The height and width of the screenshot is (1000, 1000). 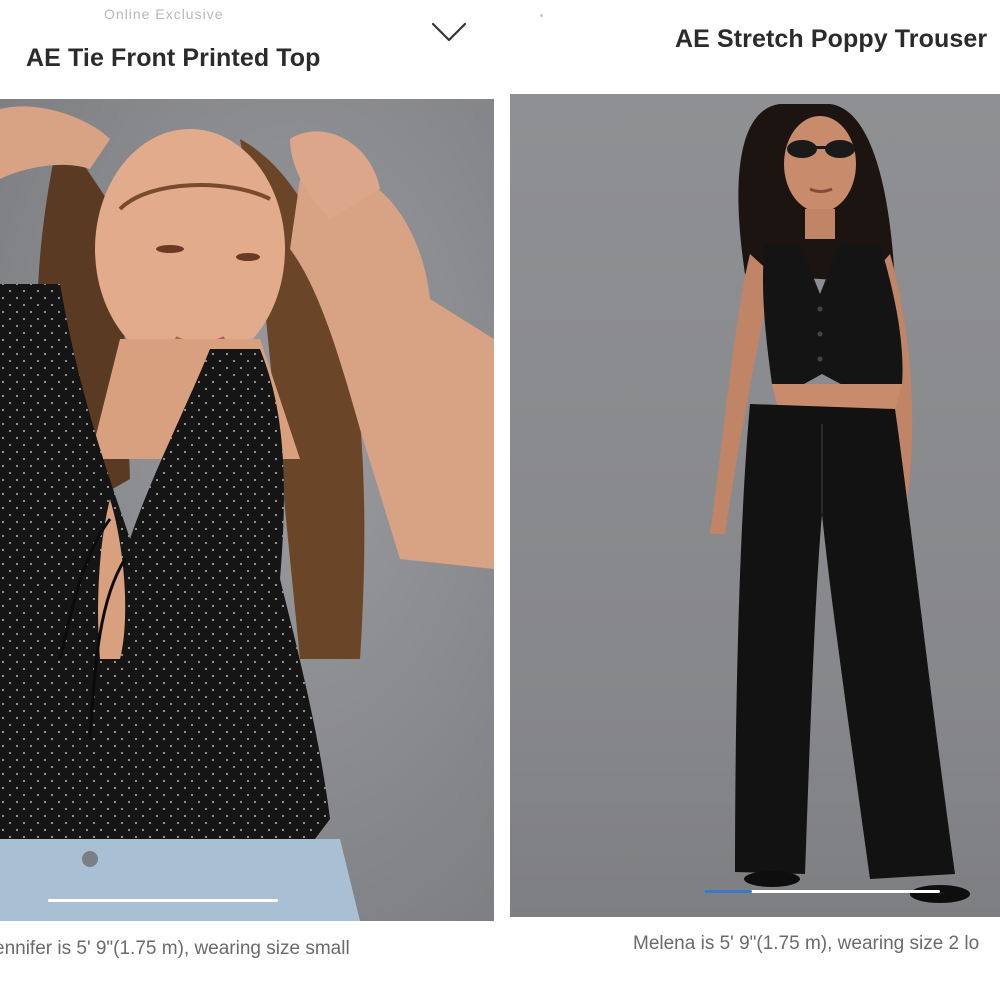 I want to click on chevron-down-icon, so click(x=449, y=32).